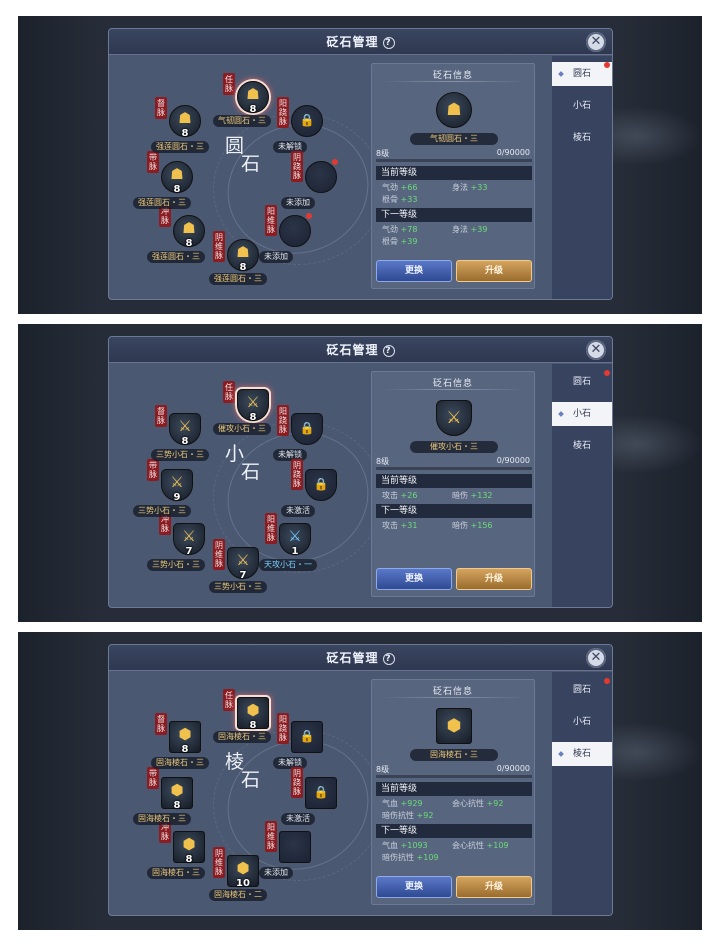  I want to click on stone-label: 气韧圆石・三, so click(242, 121).